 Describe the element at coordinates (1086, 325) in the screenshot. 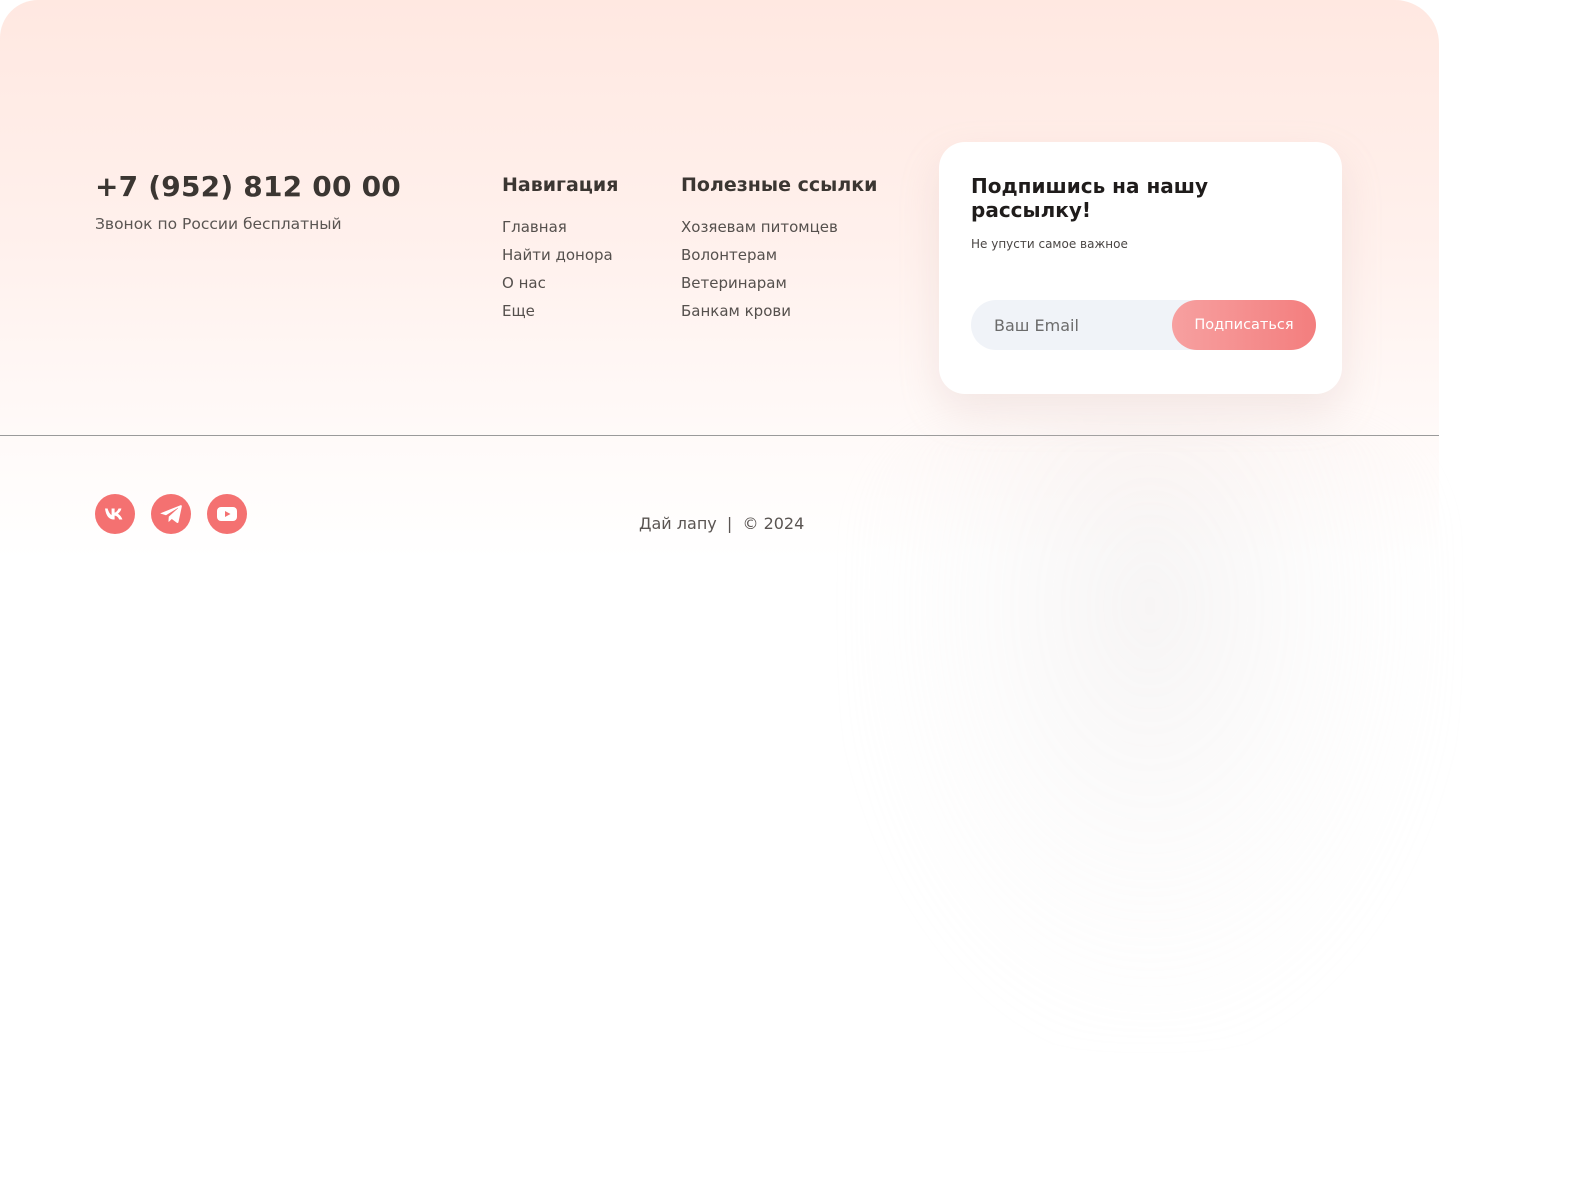

I see `email-input` at that location.